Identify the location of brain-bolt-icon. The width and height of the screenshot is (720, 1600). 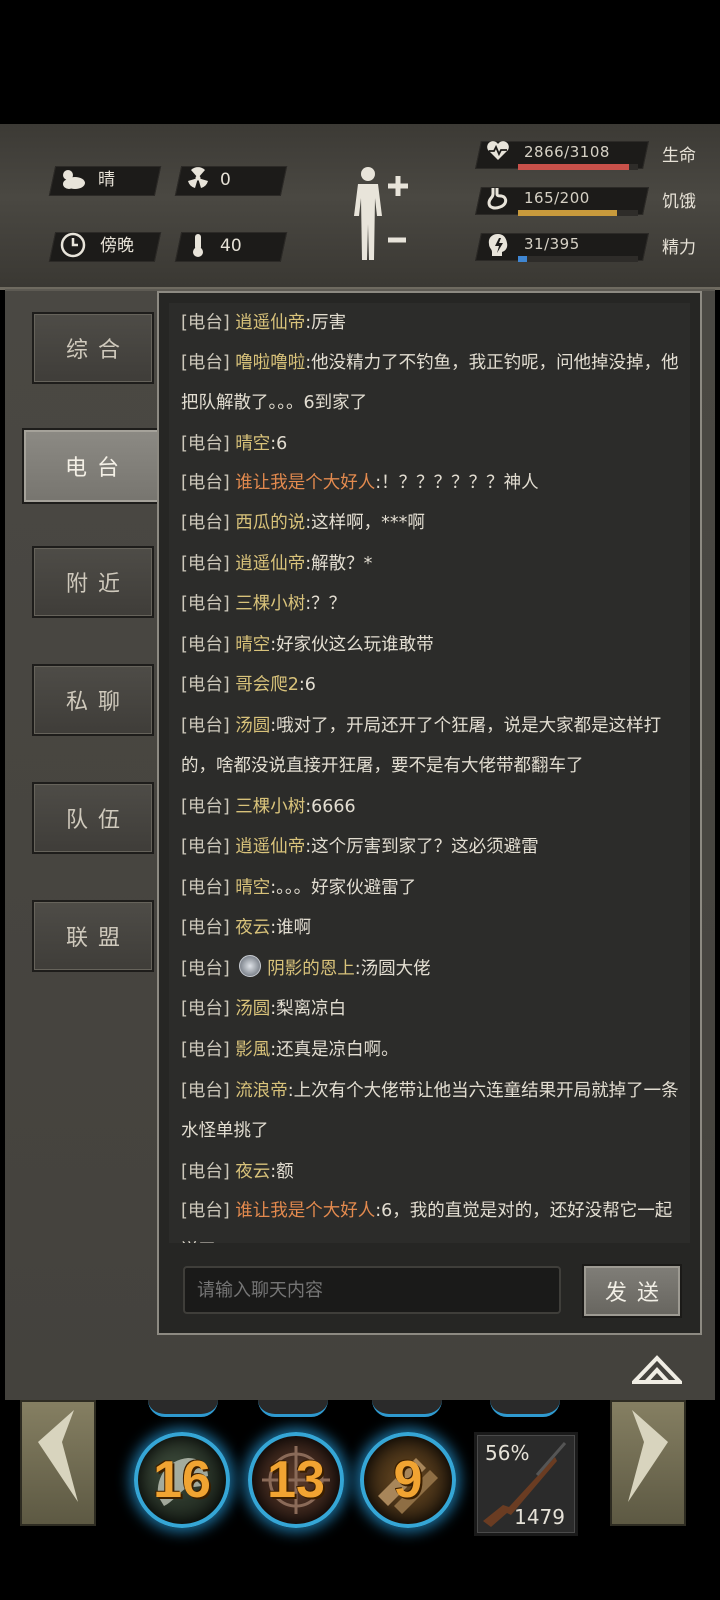
(498, 246).